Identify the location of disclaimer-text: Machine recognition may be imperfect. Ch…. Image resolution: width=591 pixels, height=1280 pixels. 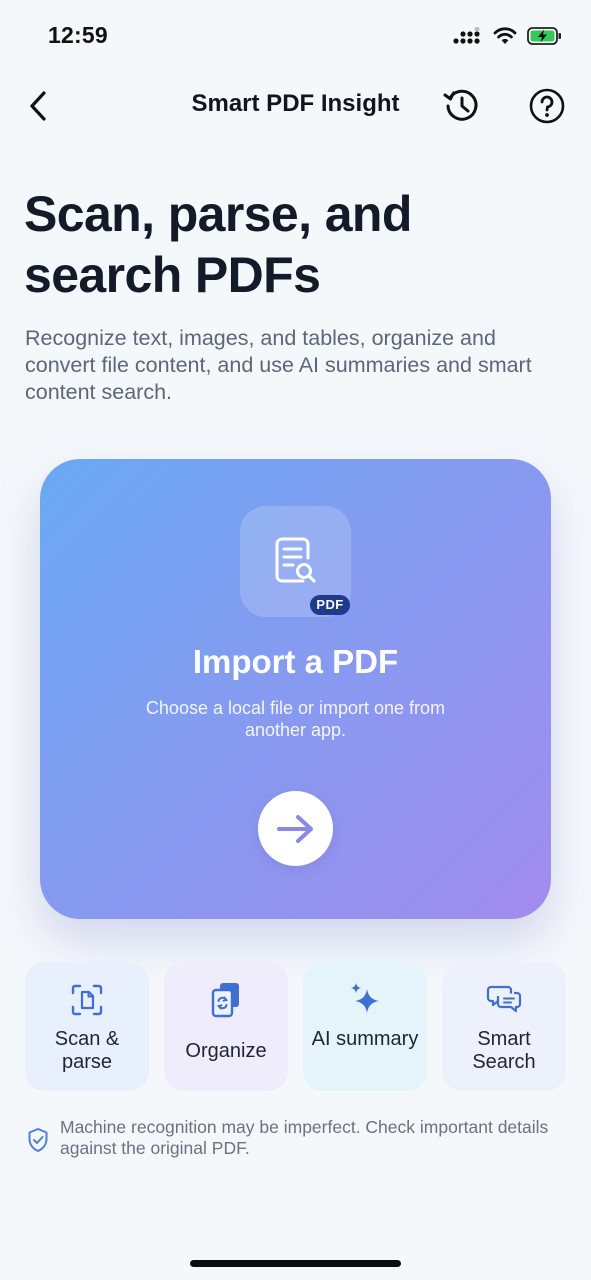
(304, 1137).